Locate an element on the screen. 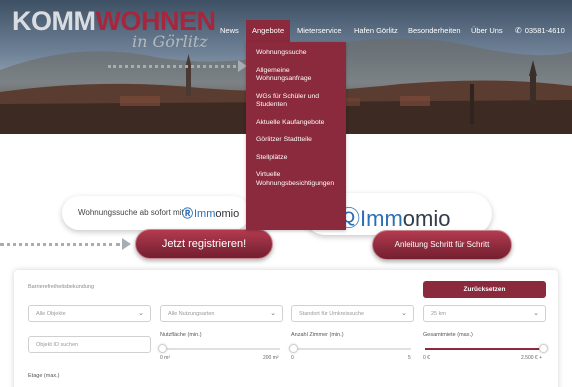 The height and width of the screenshot is (387, 572). annotation-arrow-register is located at coordinates (67, 244).